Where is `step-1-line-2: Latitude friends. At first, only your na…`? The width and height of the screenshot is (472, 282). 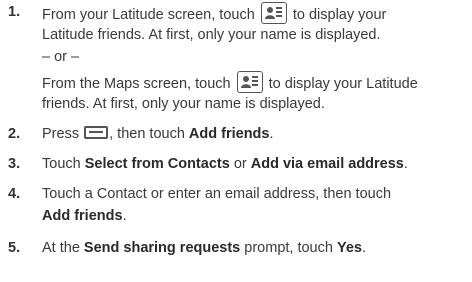
step-1-line-2: Latitude friends. At first, only your na… is located at coordinates (211, 35).